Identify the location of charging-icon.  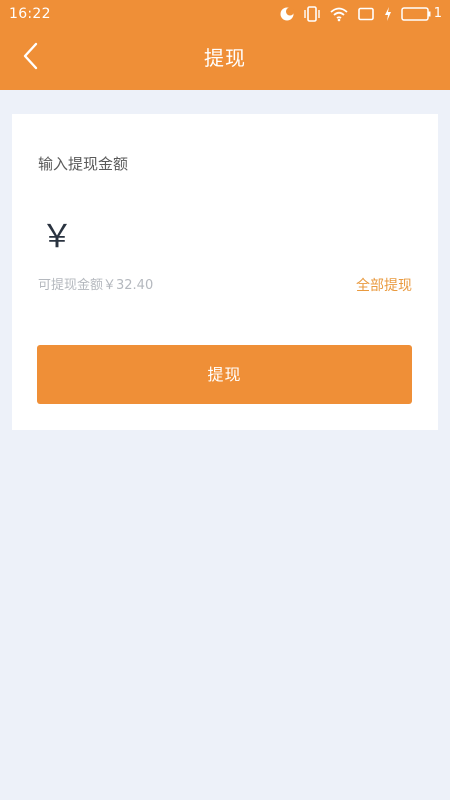
(388, 14).